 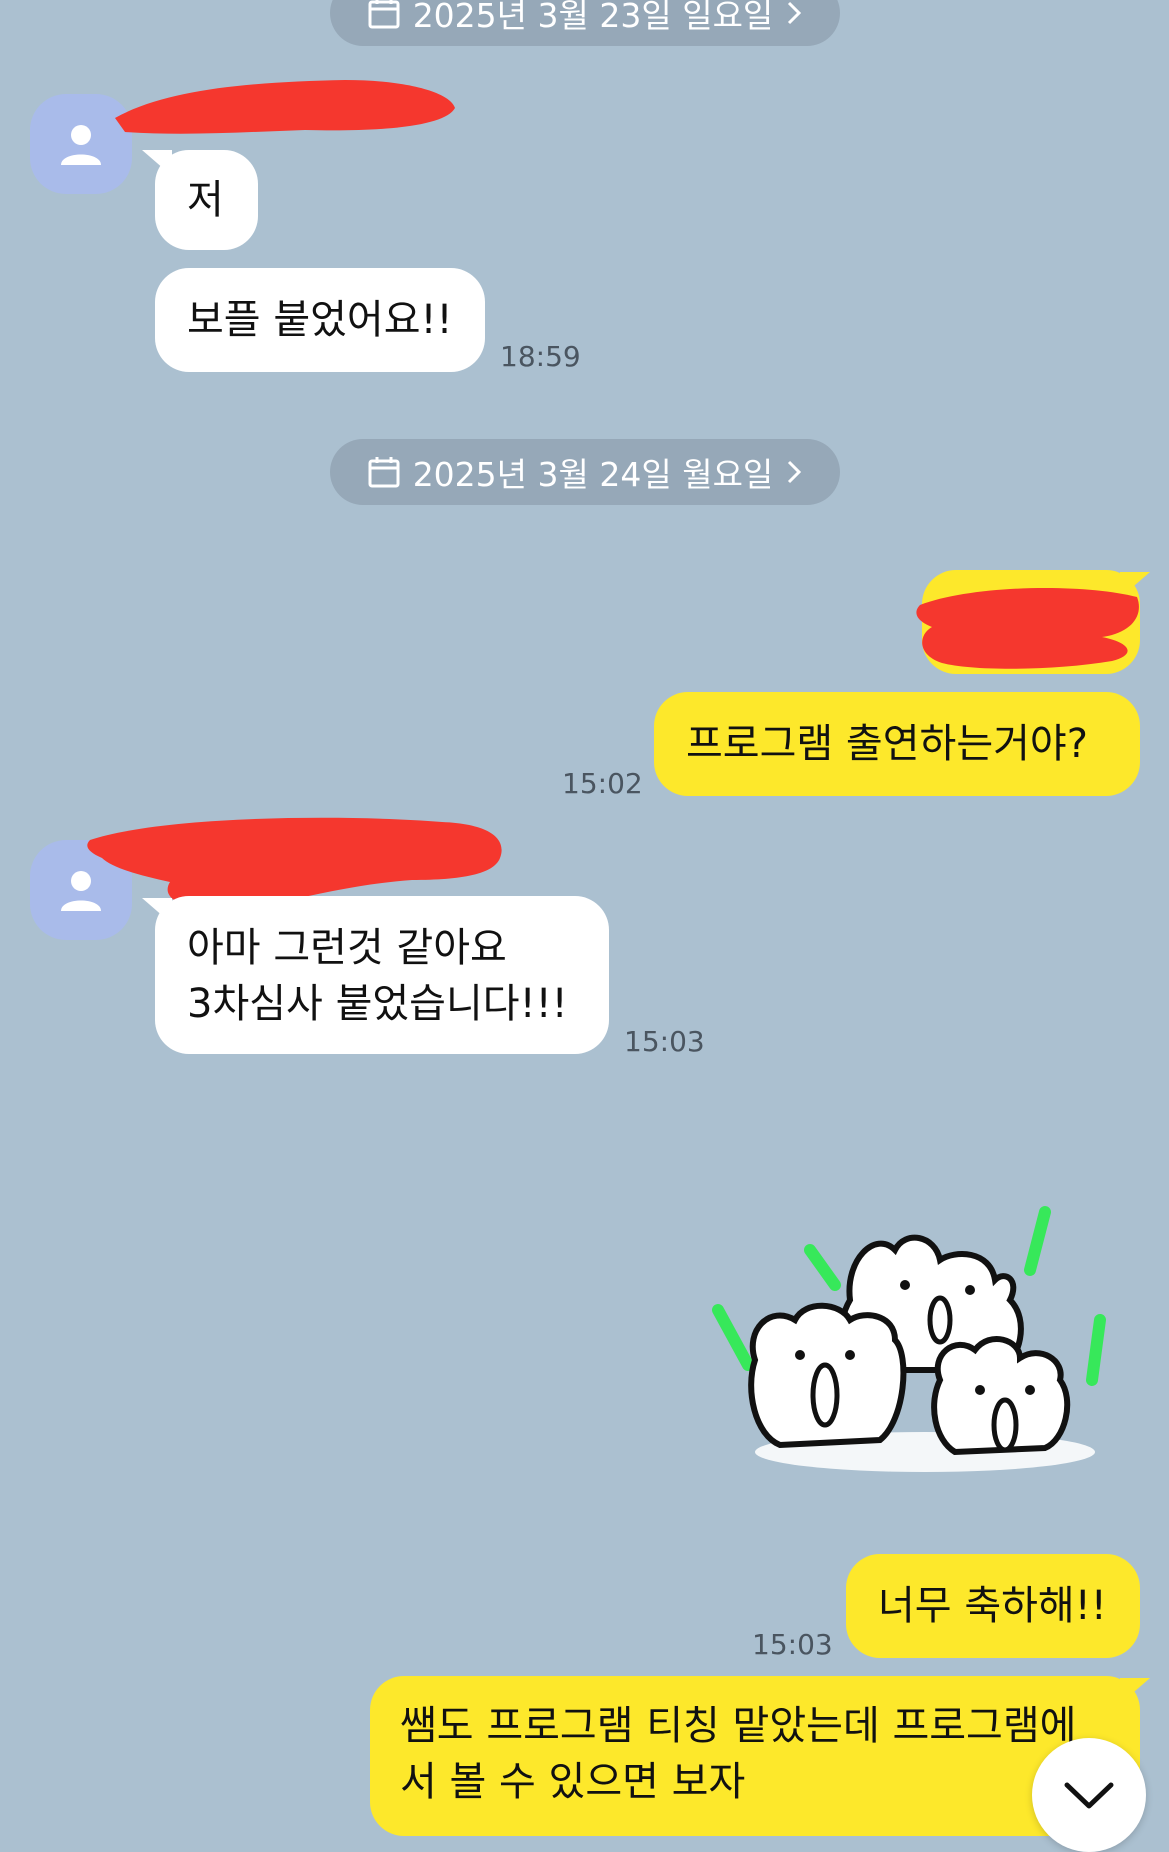 I want to click on message-text: 프로그램 출연하는거야?, so click(x=887, y=744).